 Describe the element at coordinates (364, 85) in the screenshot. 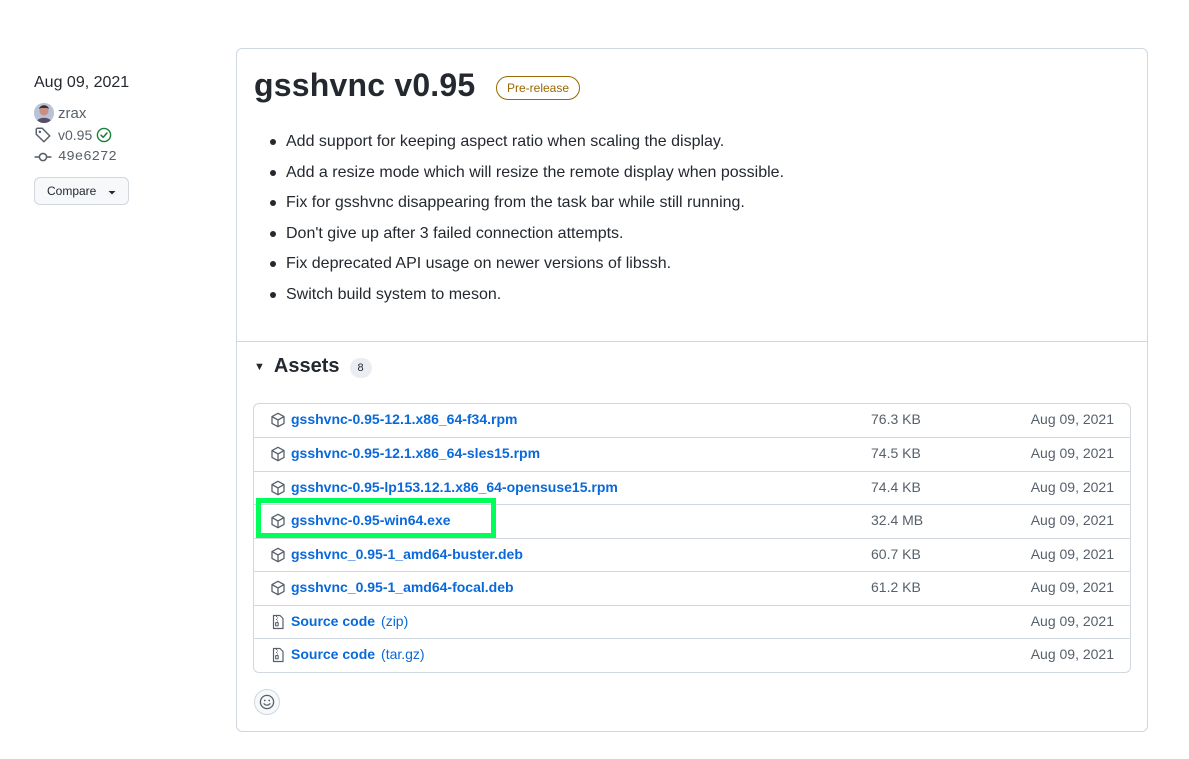

I see `release-title: gsshvnc v0.95` at that location.